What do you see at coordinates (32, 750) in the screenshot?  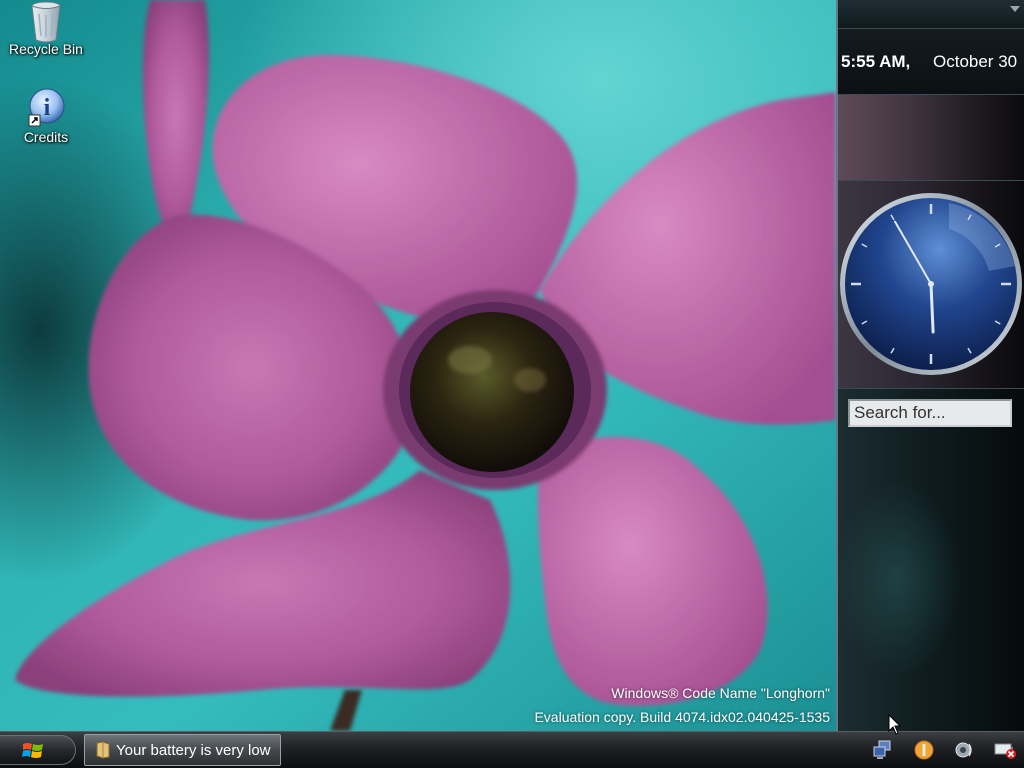 I see `windows-flag-icon` at bounding box center [32, 750].